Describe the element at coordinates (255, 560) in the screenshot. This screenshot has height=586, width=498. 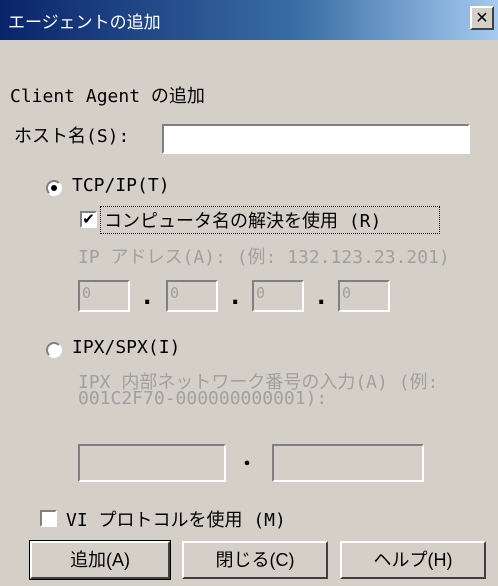
I see `close-button: 閉じる(C)` at that location.